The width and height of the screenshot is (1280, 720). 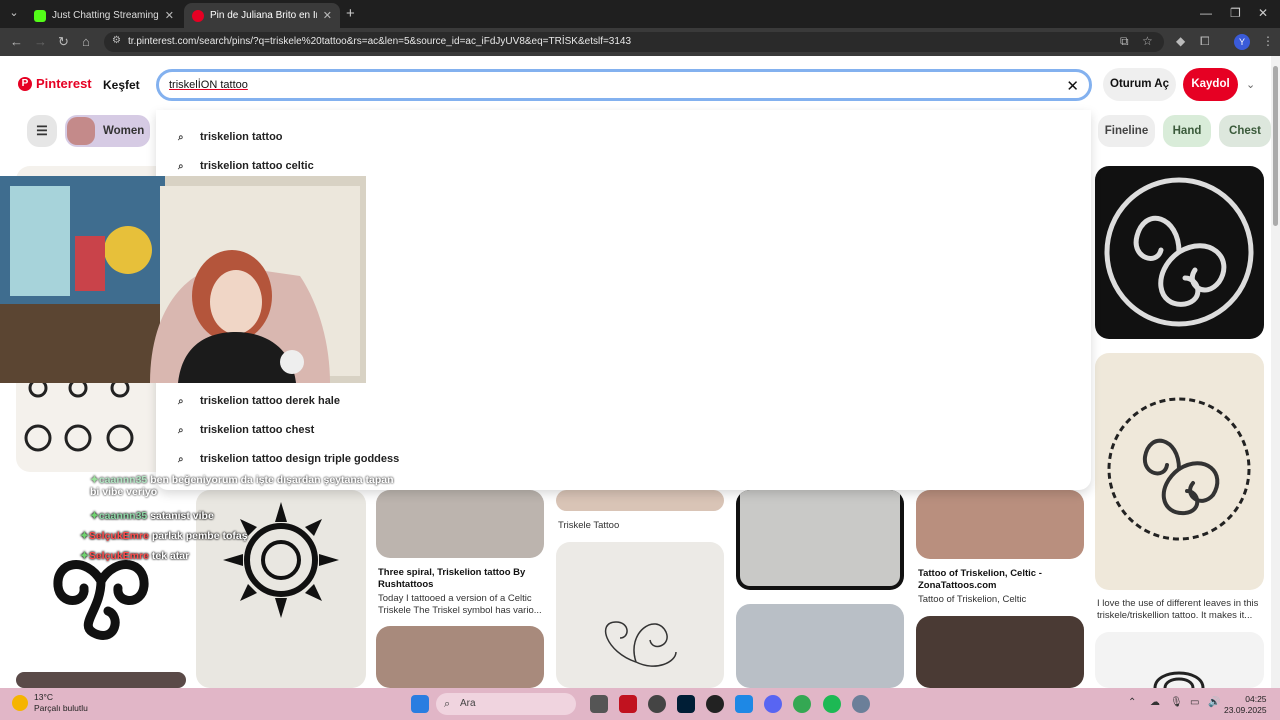 What do you see at coordinates (104, 15) in the screenshot?
I see `tab-just-chatting: Just Chatting Streaming - Live S ✕` at bounding box center [104, 15].